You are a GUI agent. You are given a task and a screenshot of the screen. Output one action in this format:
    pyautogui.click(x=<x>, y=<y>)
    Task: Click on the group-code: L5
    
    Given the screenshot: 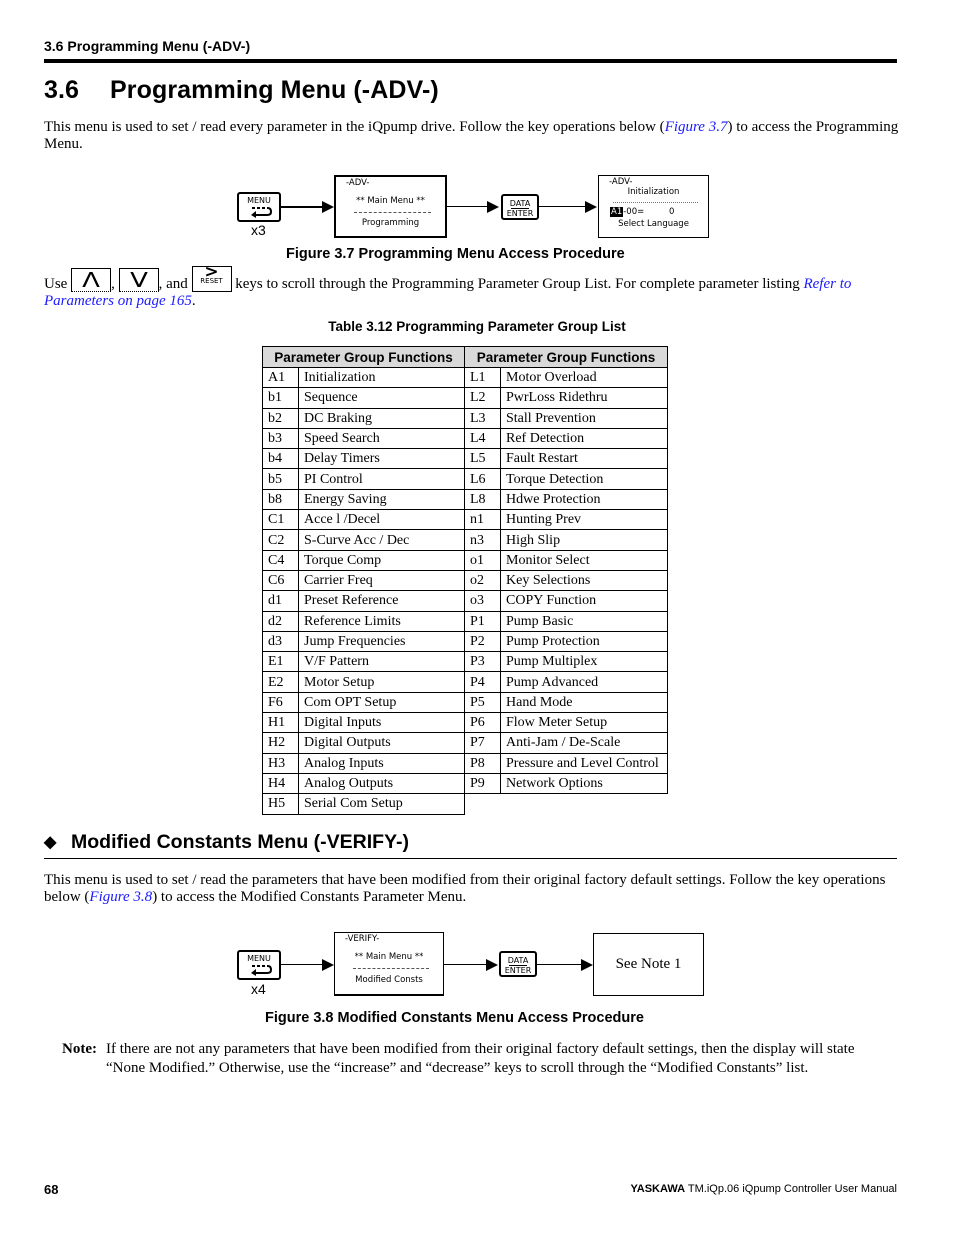 What is the action you would take?
    pyautogui.click(x=482, y=459)
    